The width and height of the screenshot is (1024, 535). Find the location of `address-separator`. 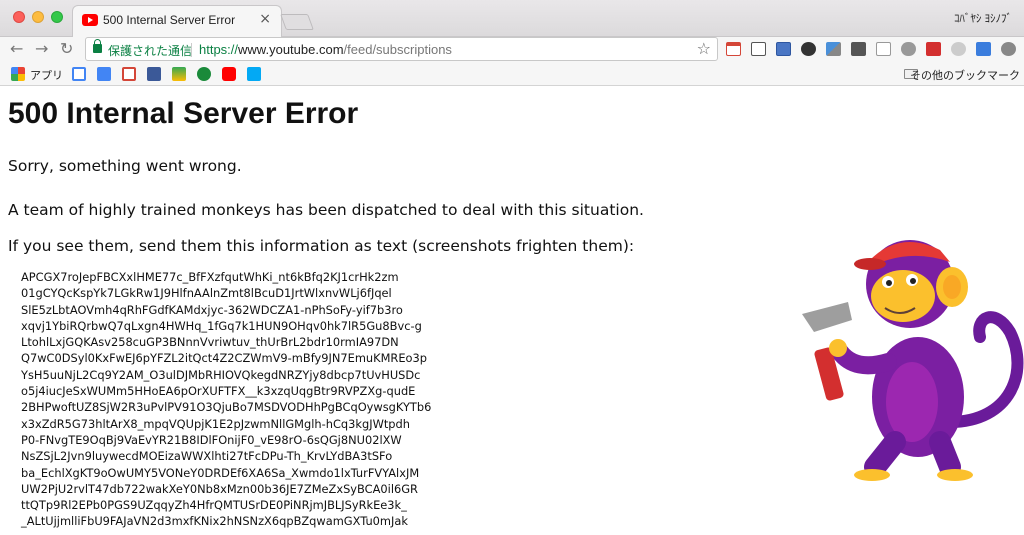

address-separator is located at coordinates (191, 50).